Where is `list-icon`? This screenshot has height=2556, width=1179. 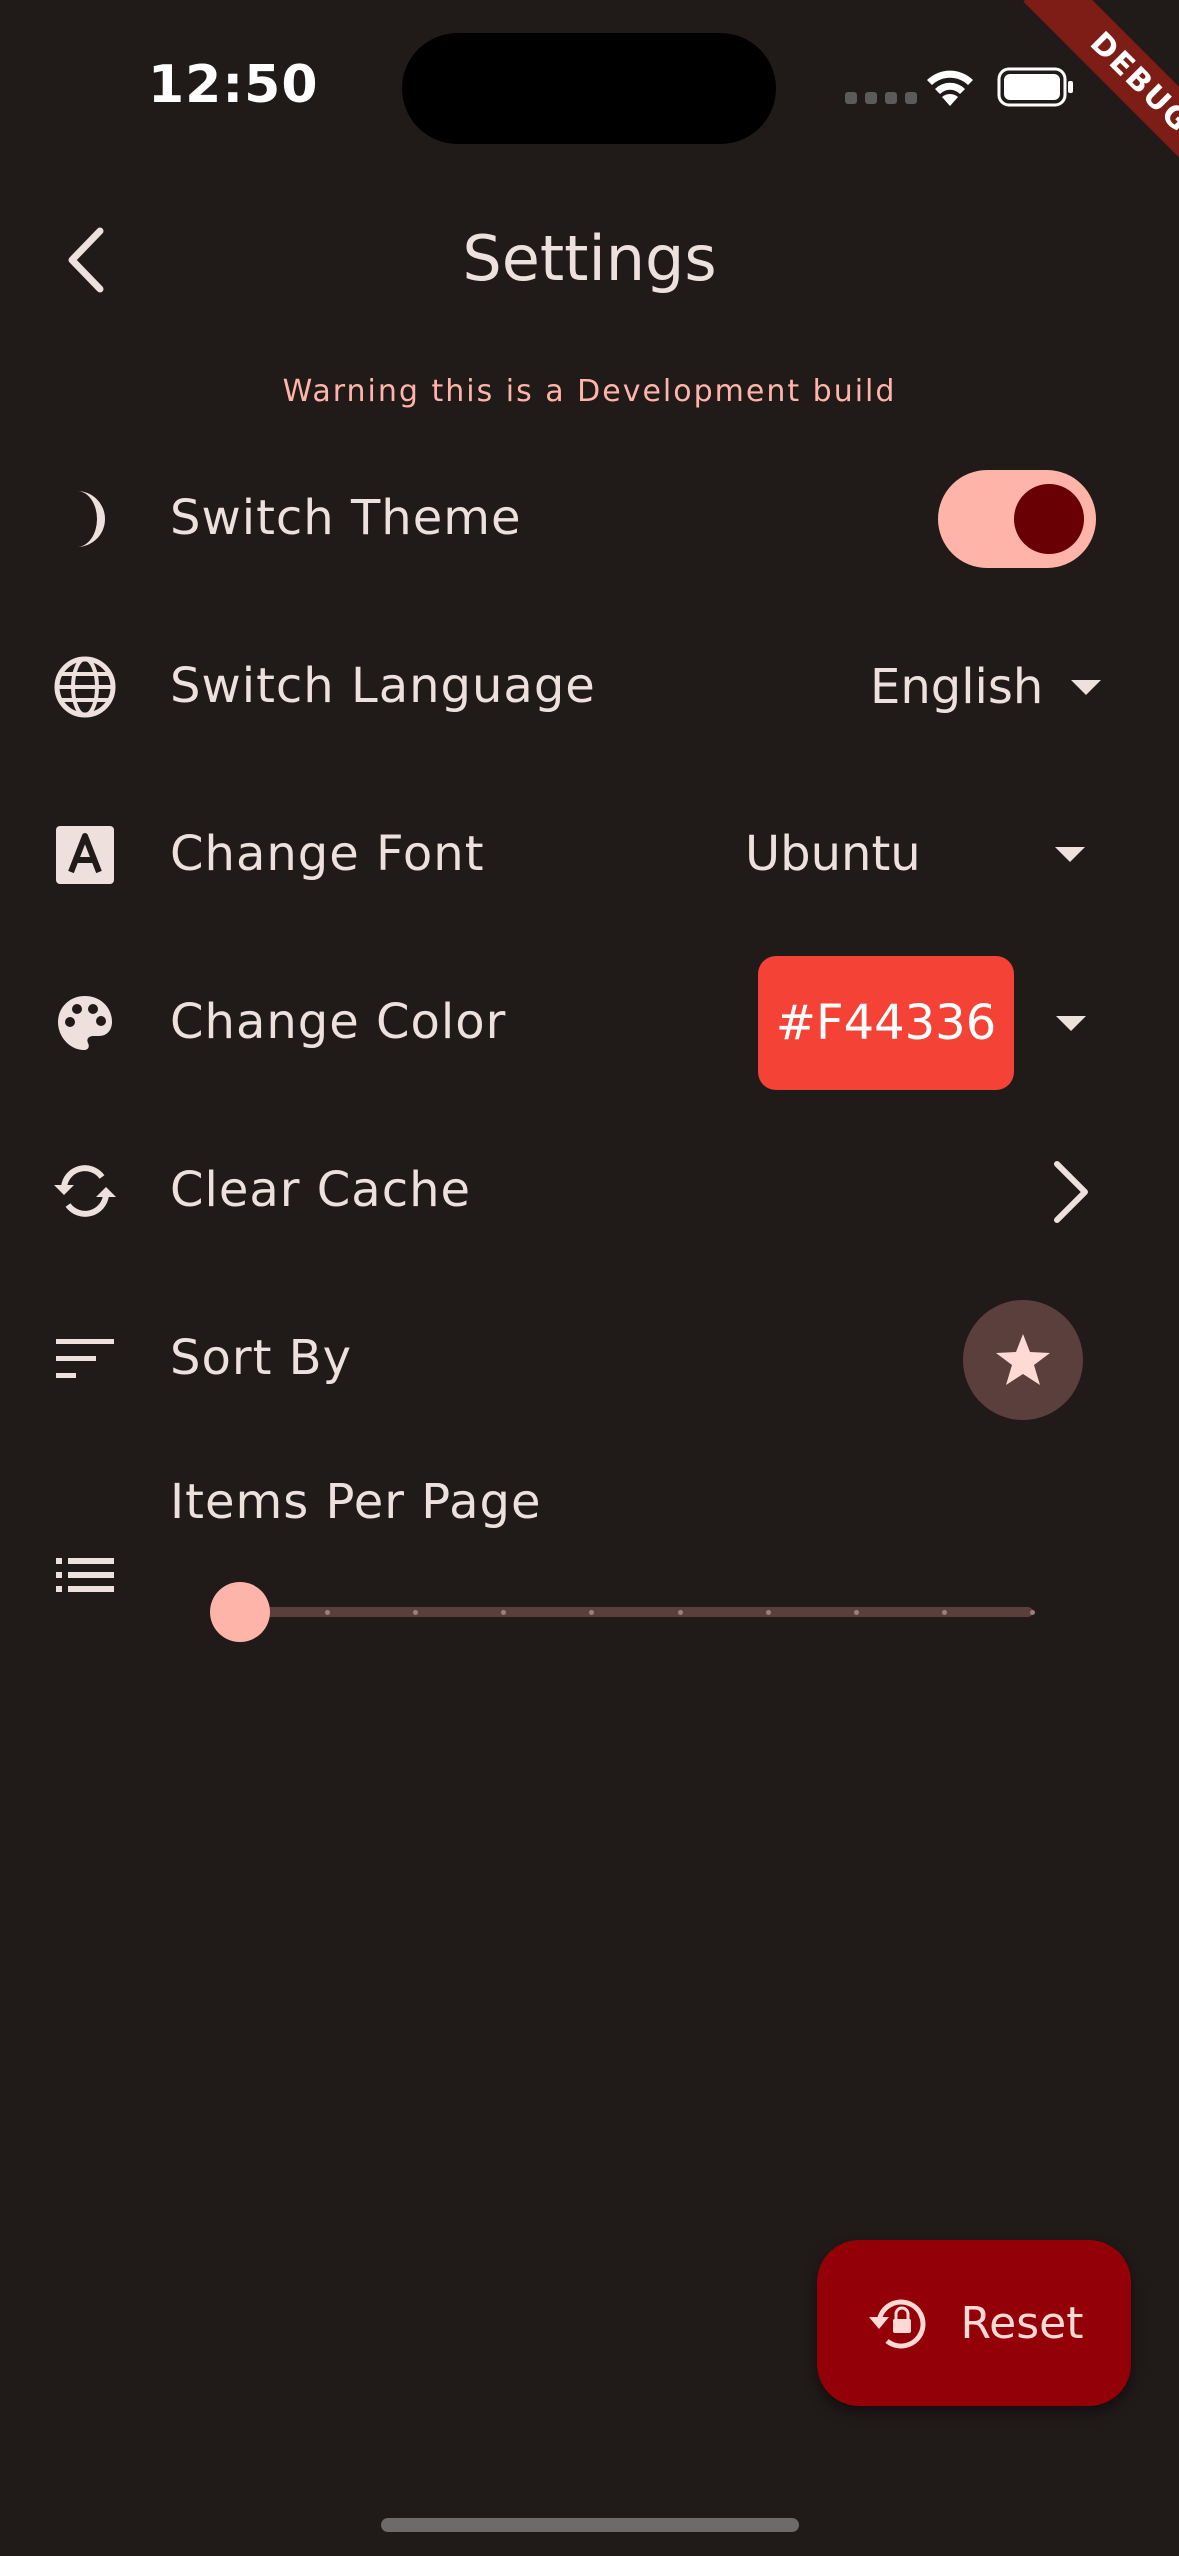 list-icon is located at coordinates (85, 1575).